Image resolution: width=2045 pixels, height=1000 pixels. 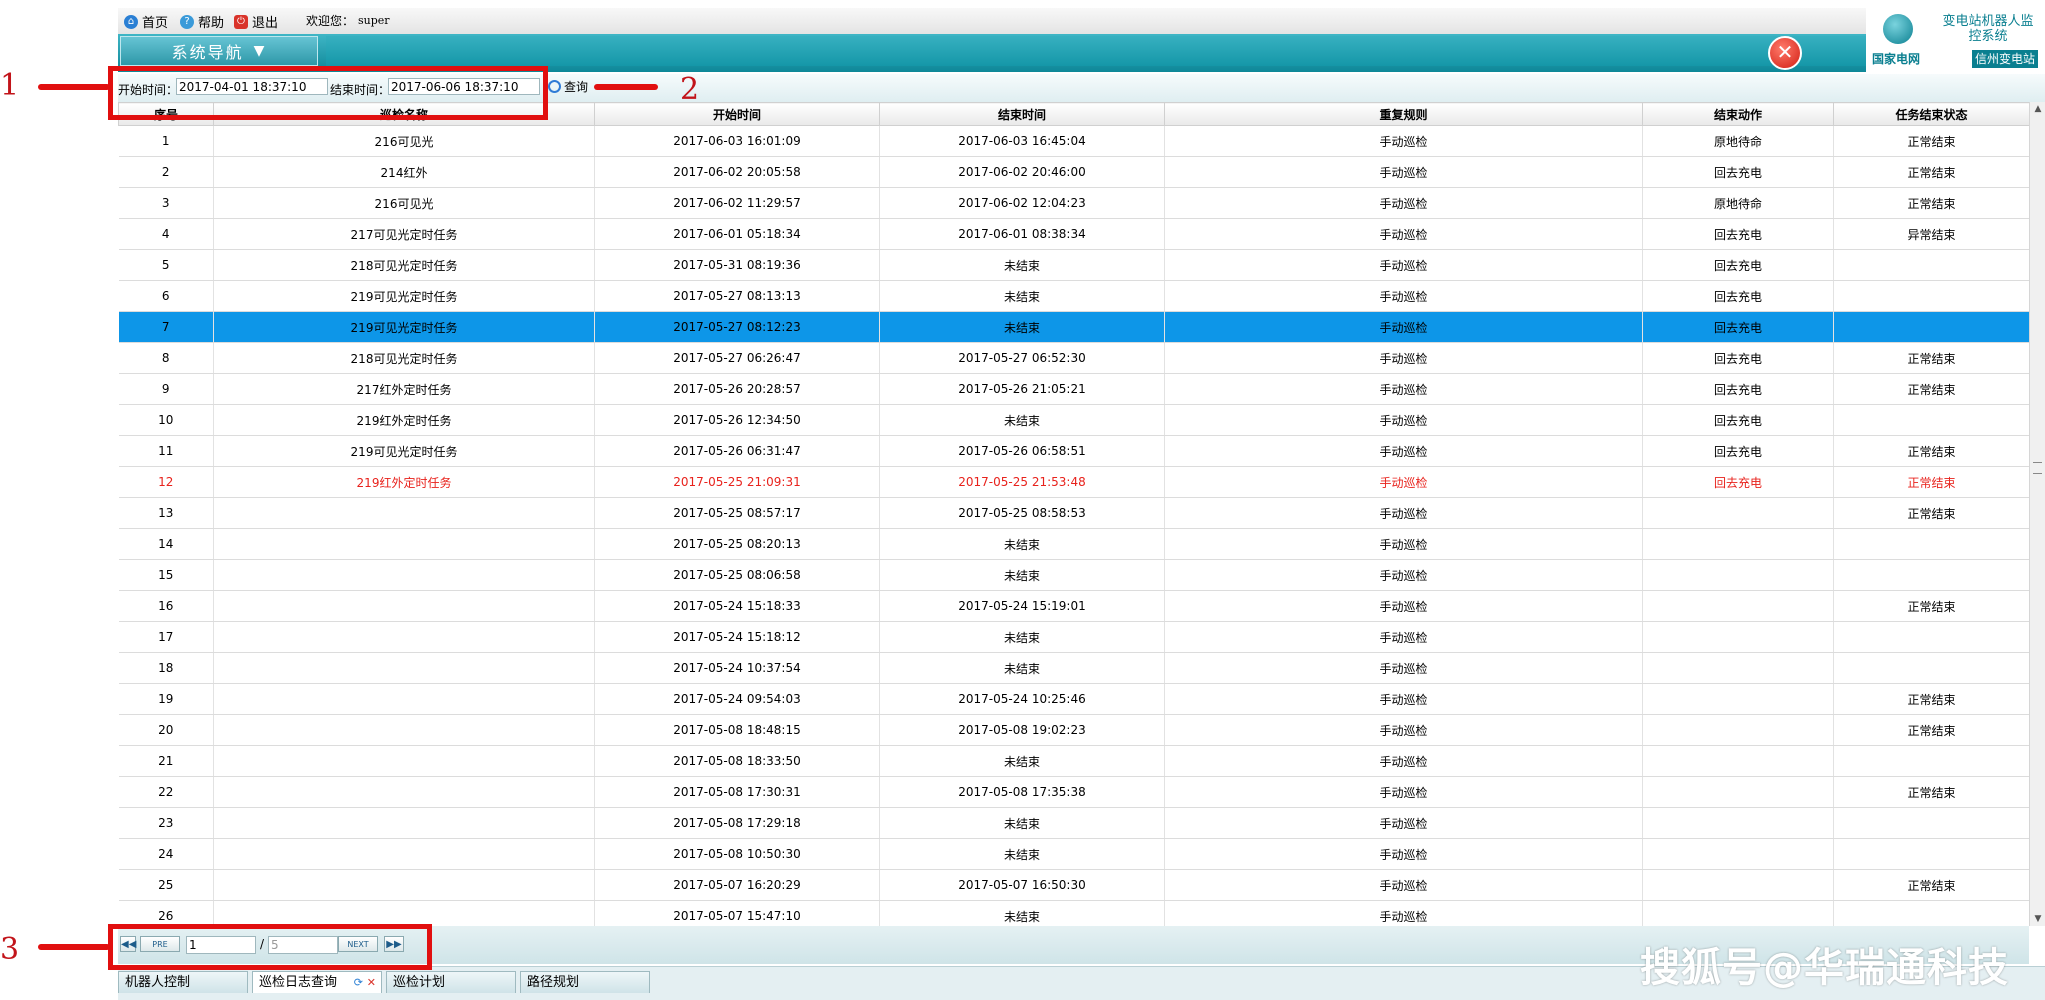 I want to click on table-cell: 2017-05-25 08:20:13, so click(x=737, y=544).